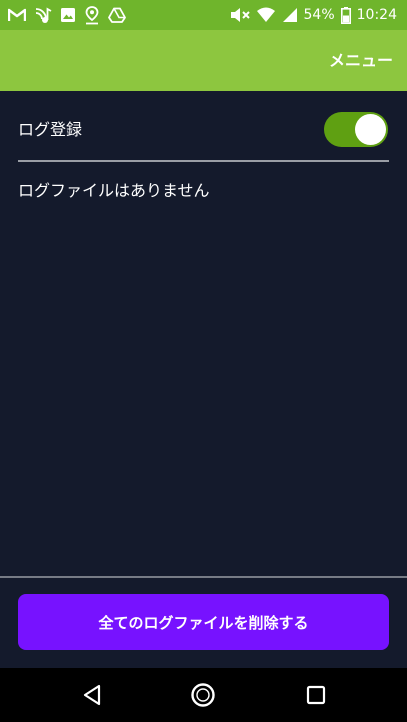 The width and height of the screenshot is (407, 722). I want to click on mute-icon, so click(240, 15).